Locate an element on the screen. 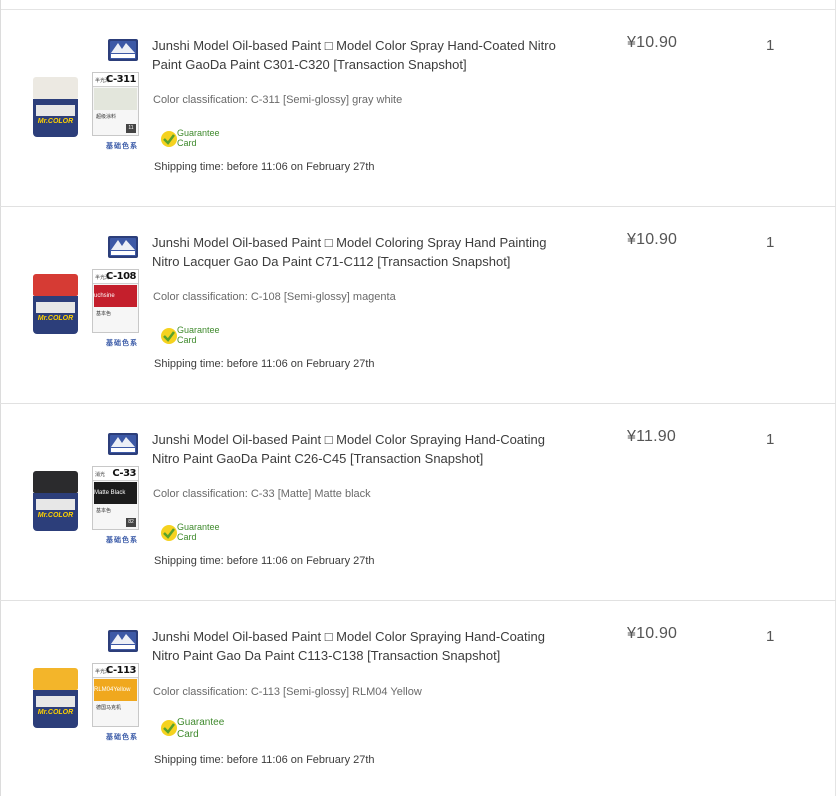 Image resolution: width=837 pixels, height=796 pixels. chip-desc-label: 超级涂料 is located at coordinates (106, 117).